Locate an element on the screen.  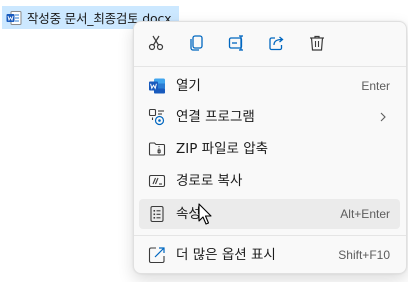
word-icon is located at coordinates (157, 86).